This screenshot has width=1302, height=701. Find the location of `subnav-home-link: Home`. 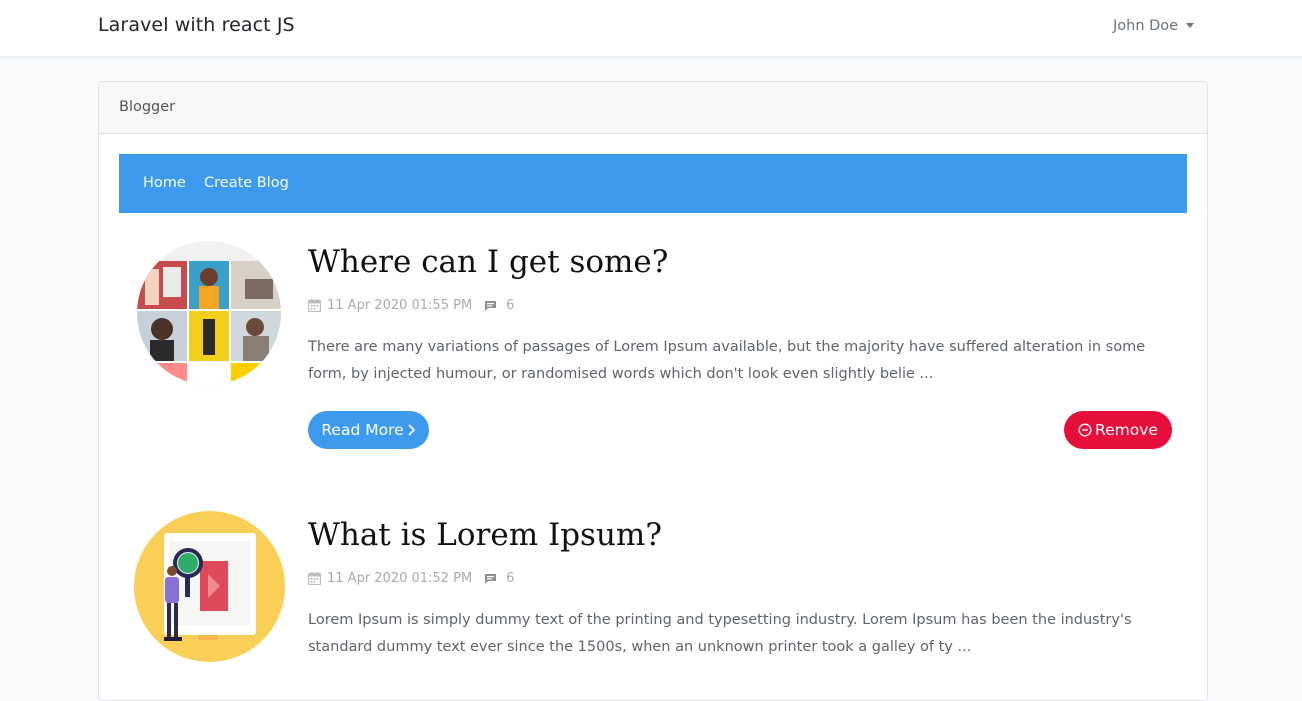

subnav-home-link: Home is located at coordinates (164, 183).